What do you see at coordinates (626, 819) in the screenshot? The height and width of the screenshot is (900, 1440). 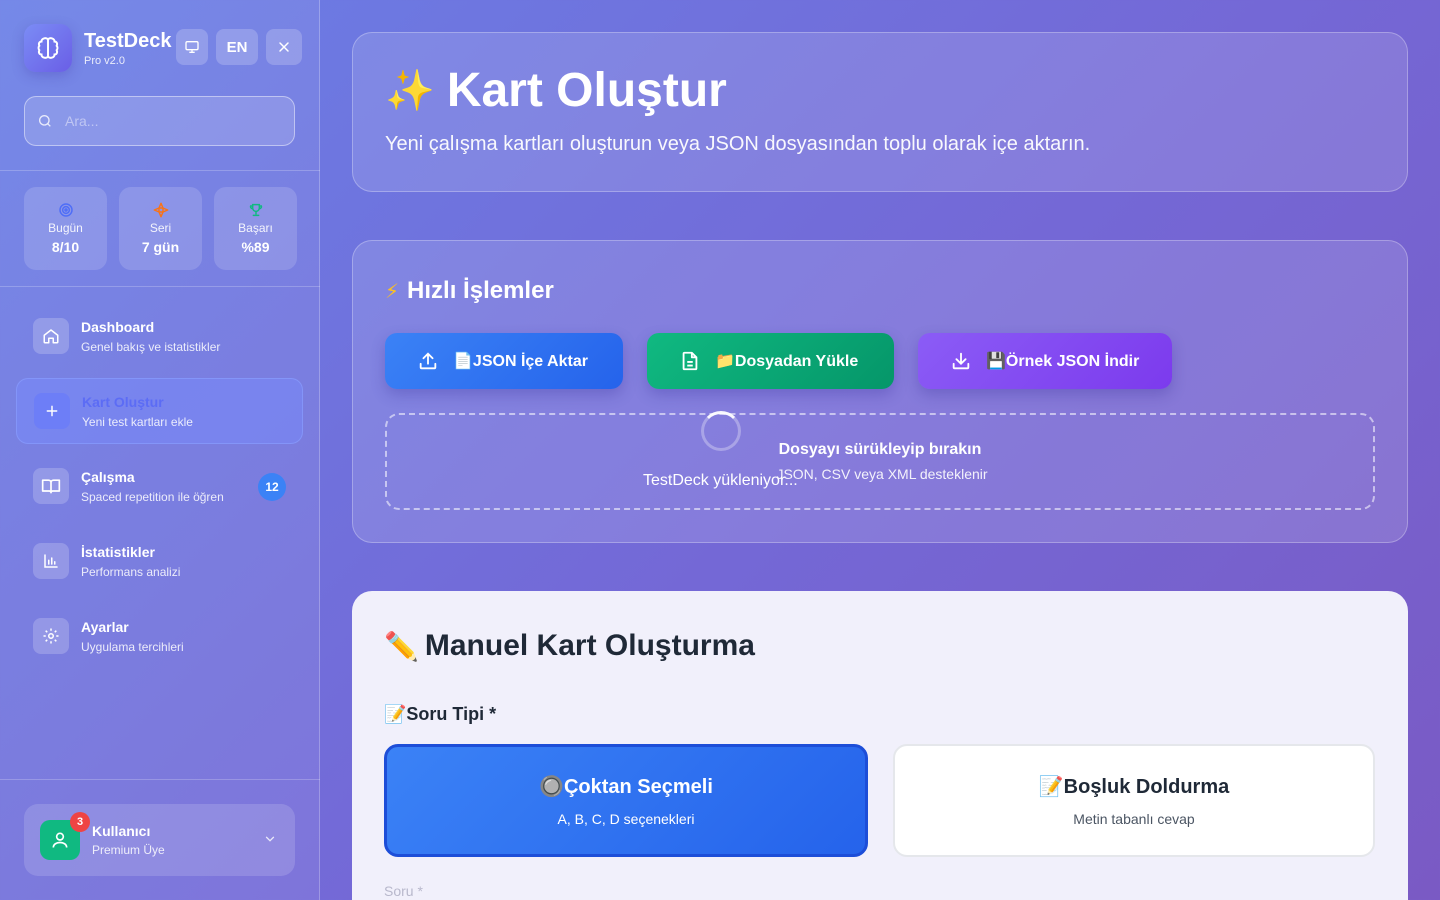 I see `type-subtitle: A, B, C, D seçenekleri` at bounding box center [626, 819].